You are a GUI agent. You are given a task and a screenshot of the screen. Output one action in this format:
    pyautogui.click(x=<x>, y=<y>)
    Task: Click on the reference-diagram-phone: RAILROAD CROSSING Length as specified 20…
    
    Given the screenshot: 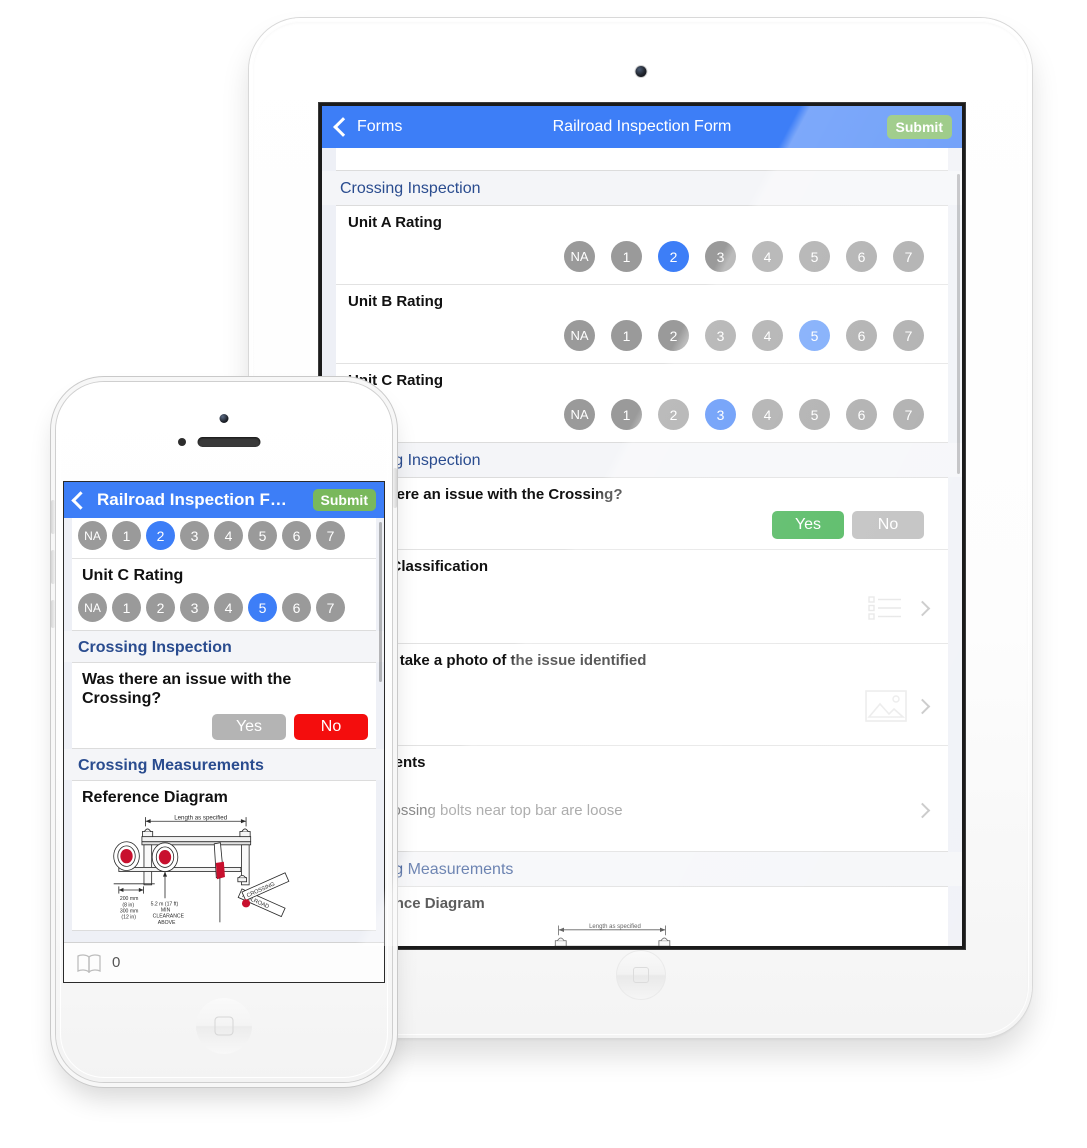 What is the action you would take?
    pyautogui.click(x=224, y=869)
    